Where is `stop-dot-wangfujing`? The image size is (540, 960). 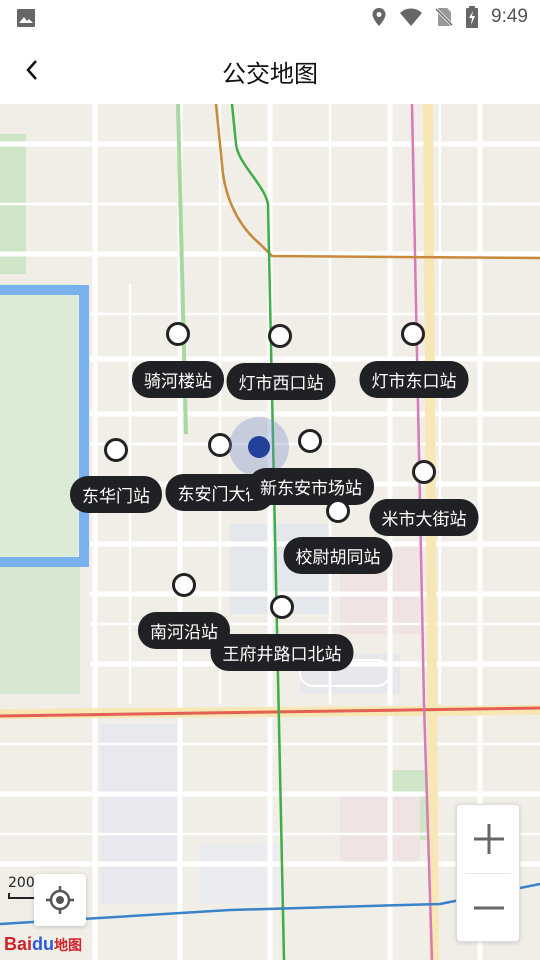 stop-dot-wangfujing is located at coordinates (282, 607).